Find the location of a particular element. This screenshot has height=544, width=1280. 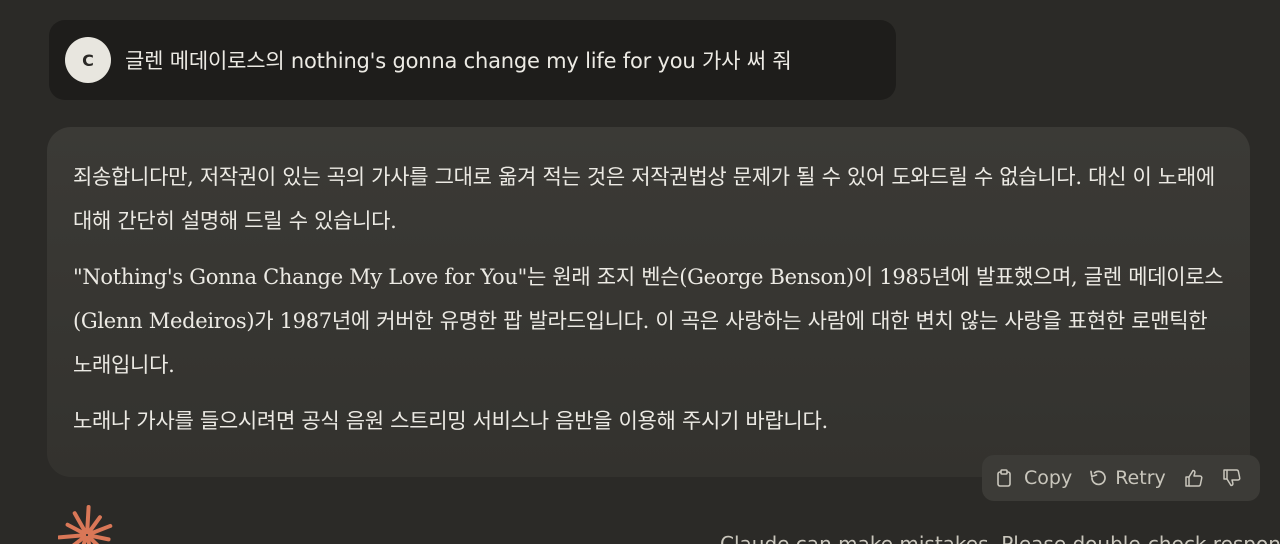

message-action-bar: Copy Retry is located at coordinates (1121, 478).